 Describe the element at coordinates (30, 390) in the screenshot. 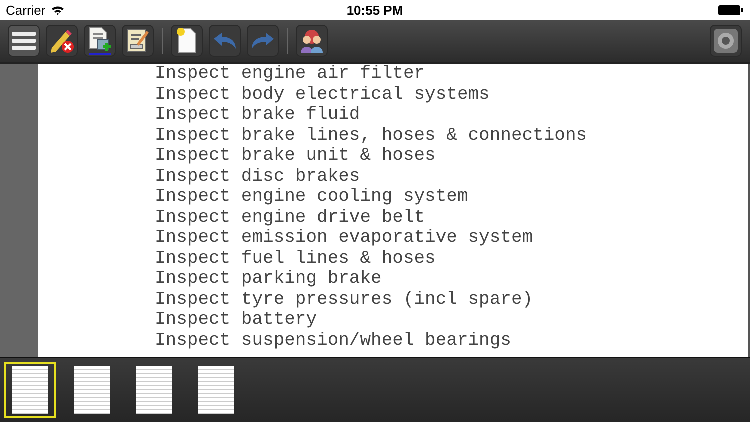

I see `page-thumbnail` at that location.